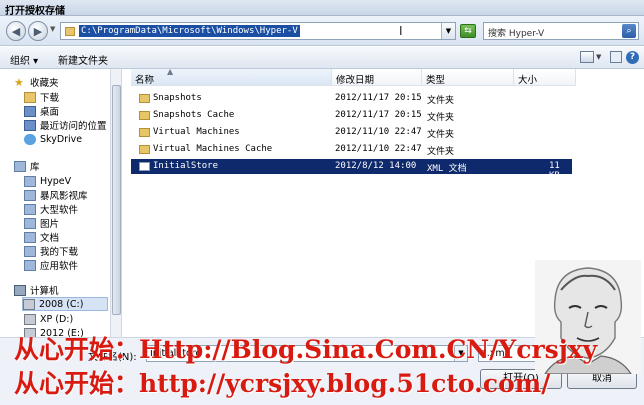  I want to click on column-header-size: 大小, so click(545, 77).